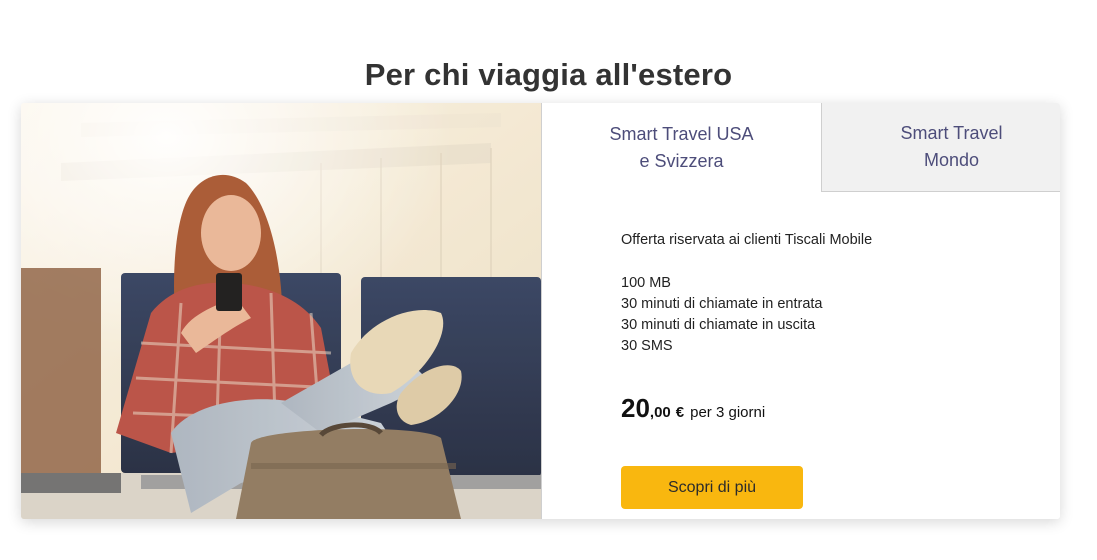 The height and width of the screenshot is (560, 1097). Describe the element at coordinates (718, 325) in the screenshot. I see `feature-item-outgoing-calls: 30 minuti di chiamate in uscita` at that location.